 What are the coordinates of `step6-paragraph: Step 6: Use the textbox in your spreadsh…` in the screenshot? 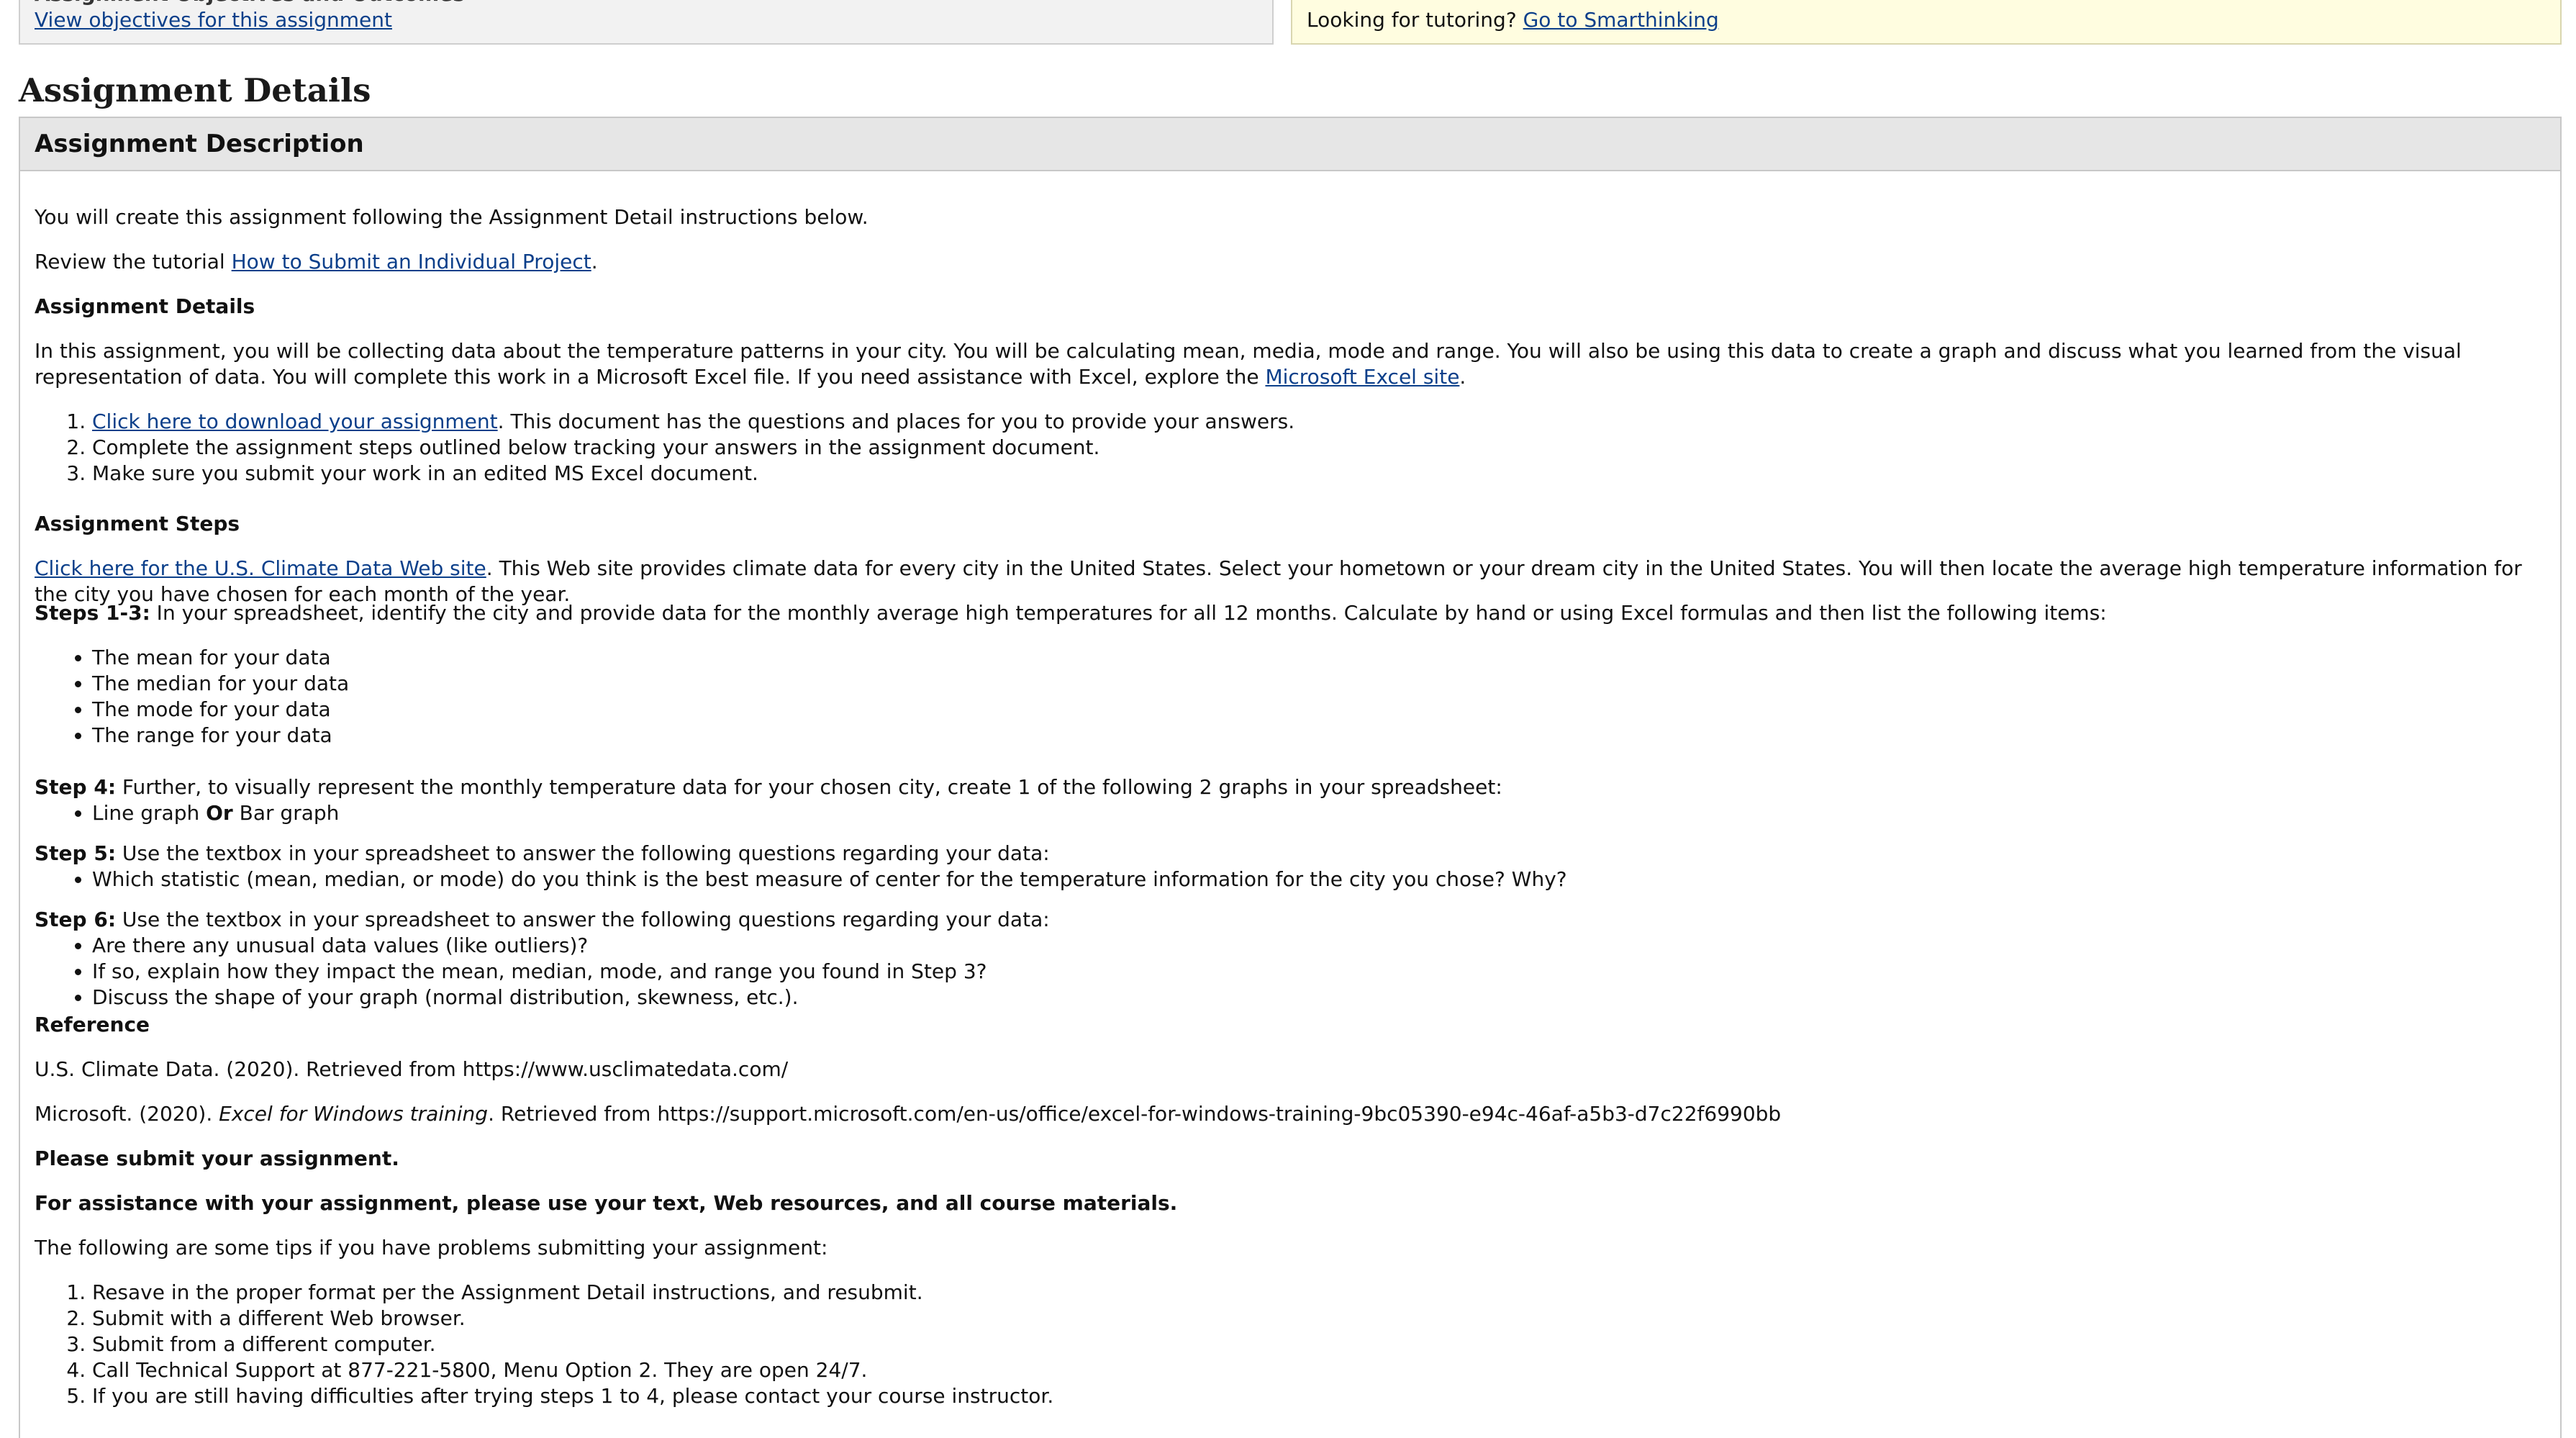 It's located at (1290, 920).